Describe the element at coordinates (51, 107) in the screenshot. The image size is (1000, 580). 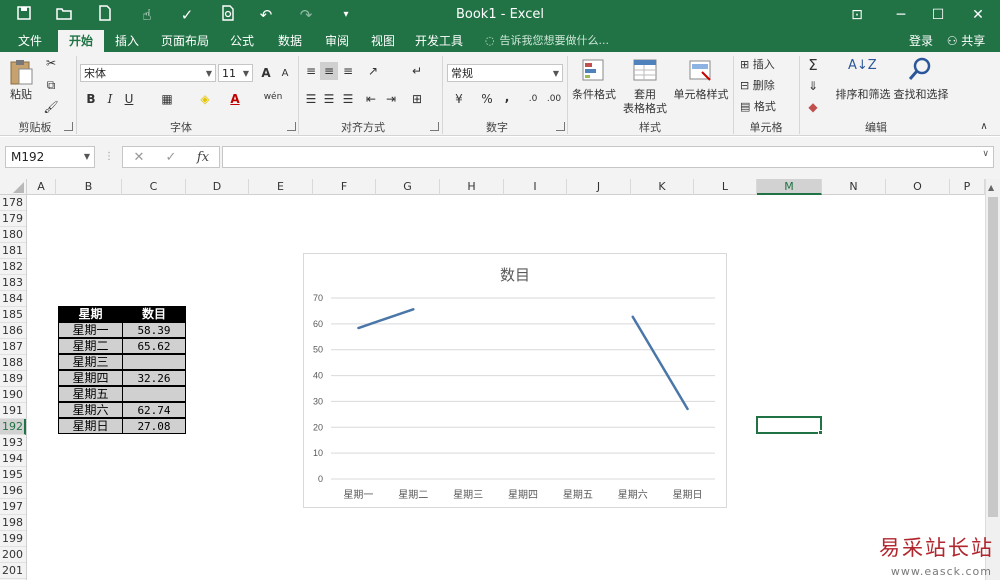
I see `format-painter-icon: 🖌` at that location.